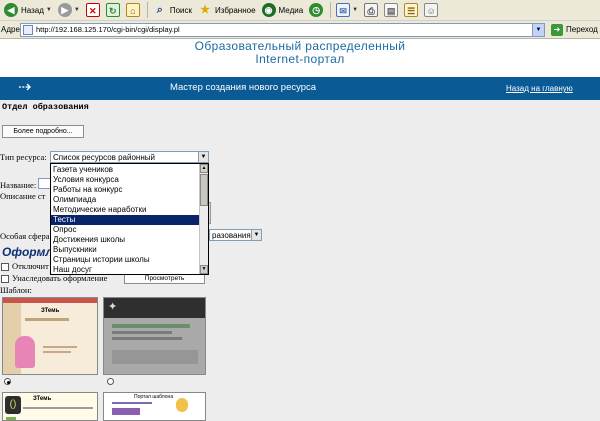 This screenshot has height=421, width=600. I want to click on edit-button: ▤, so click(391, 10).